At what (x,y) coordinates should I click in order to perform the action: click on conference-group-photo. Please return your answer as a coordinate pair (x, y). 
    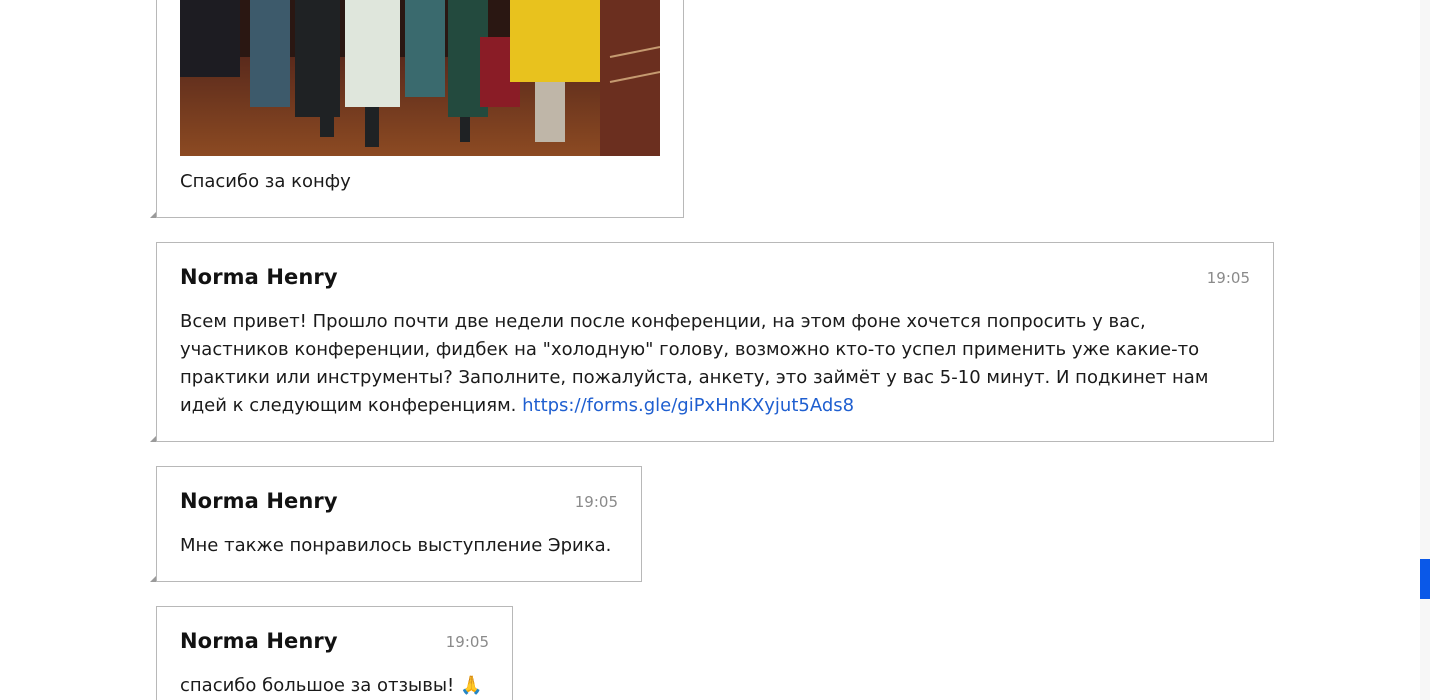
    Looking at the image, I should click on (420, 78).